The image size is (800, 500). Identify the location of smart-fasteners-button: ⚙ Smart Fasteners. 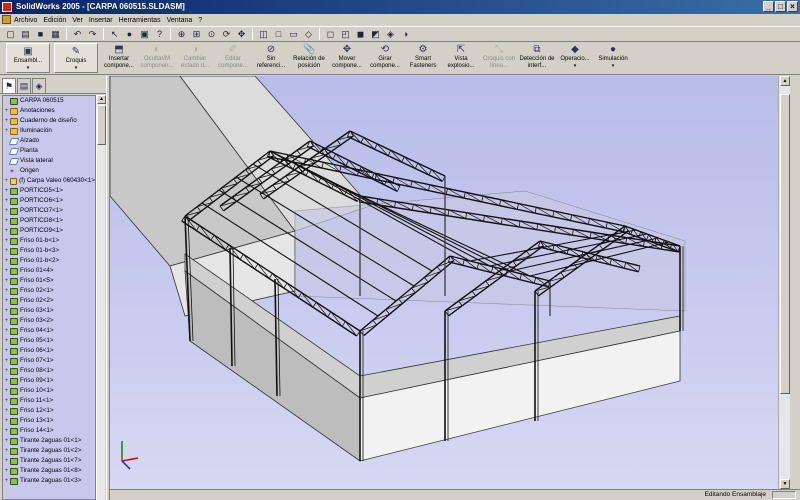
(423, 58).